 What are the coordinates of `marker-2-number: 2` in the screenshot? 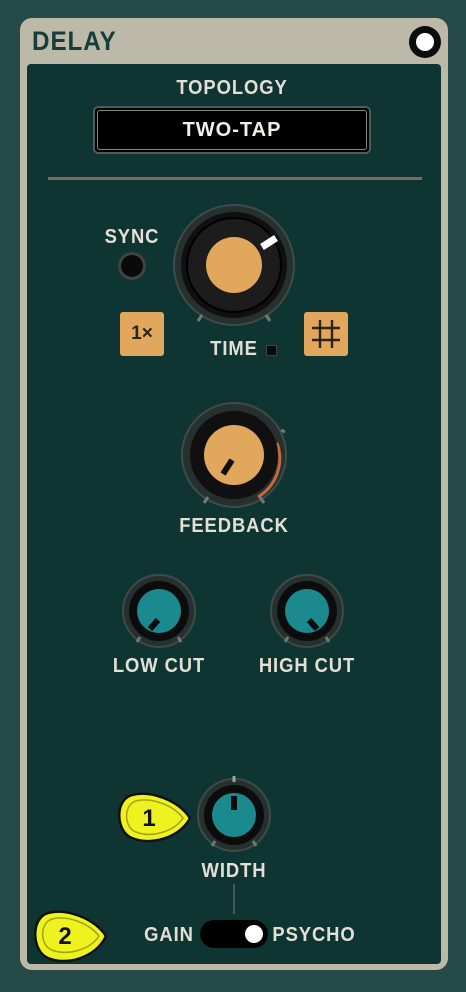 It's located at (65, 936).